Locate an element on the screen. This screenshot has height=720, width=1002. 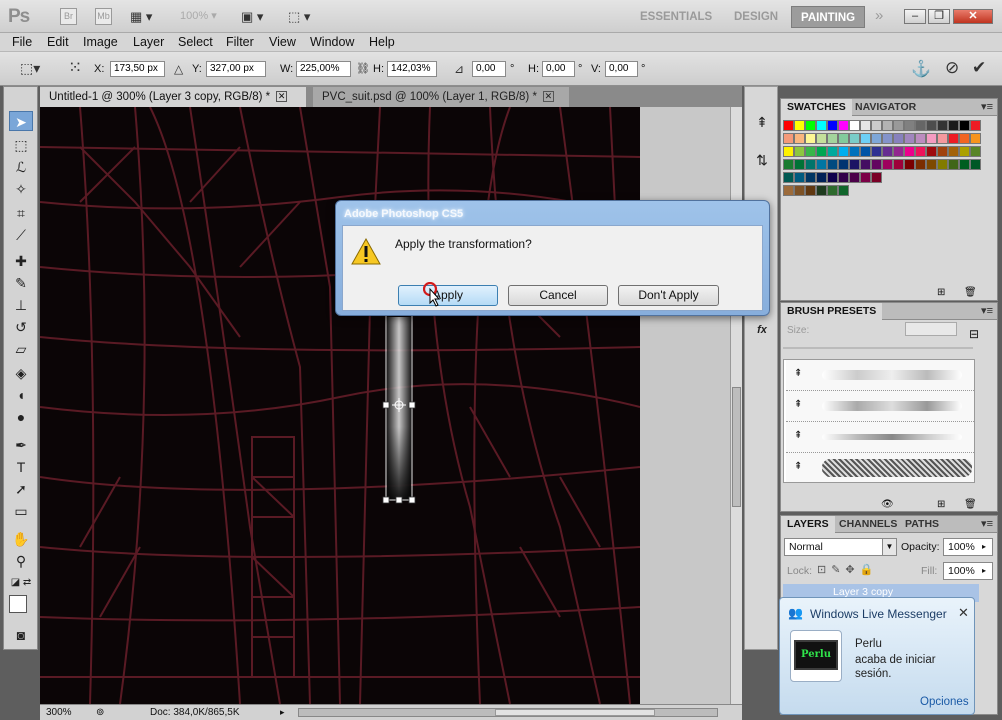
spot-healing-tool-icon: ✚ is located at coordinates (21, 261).